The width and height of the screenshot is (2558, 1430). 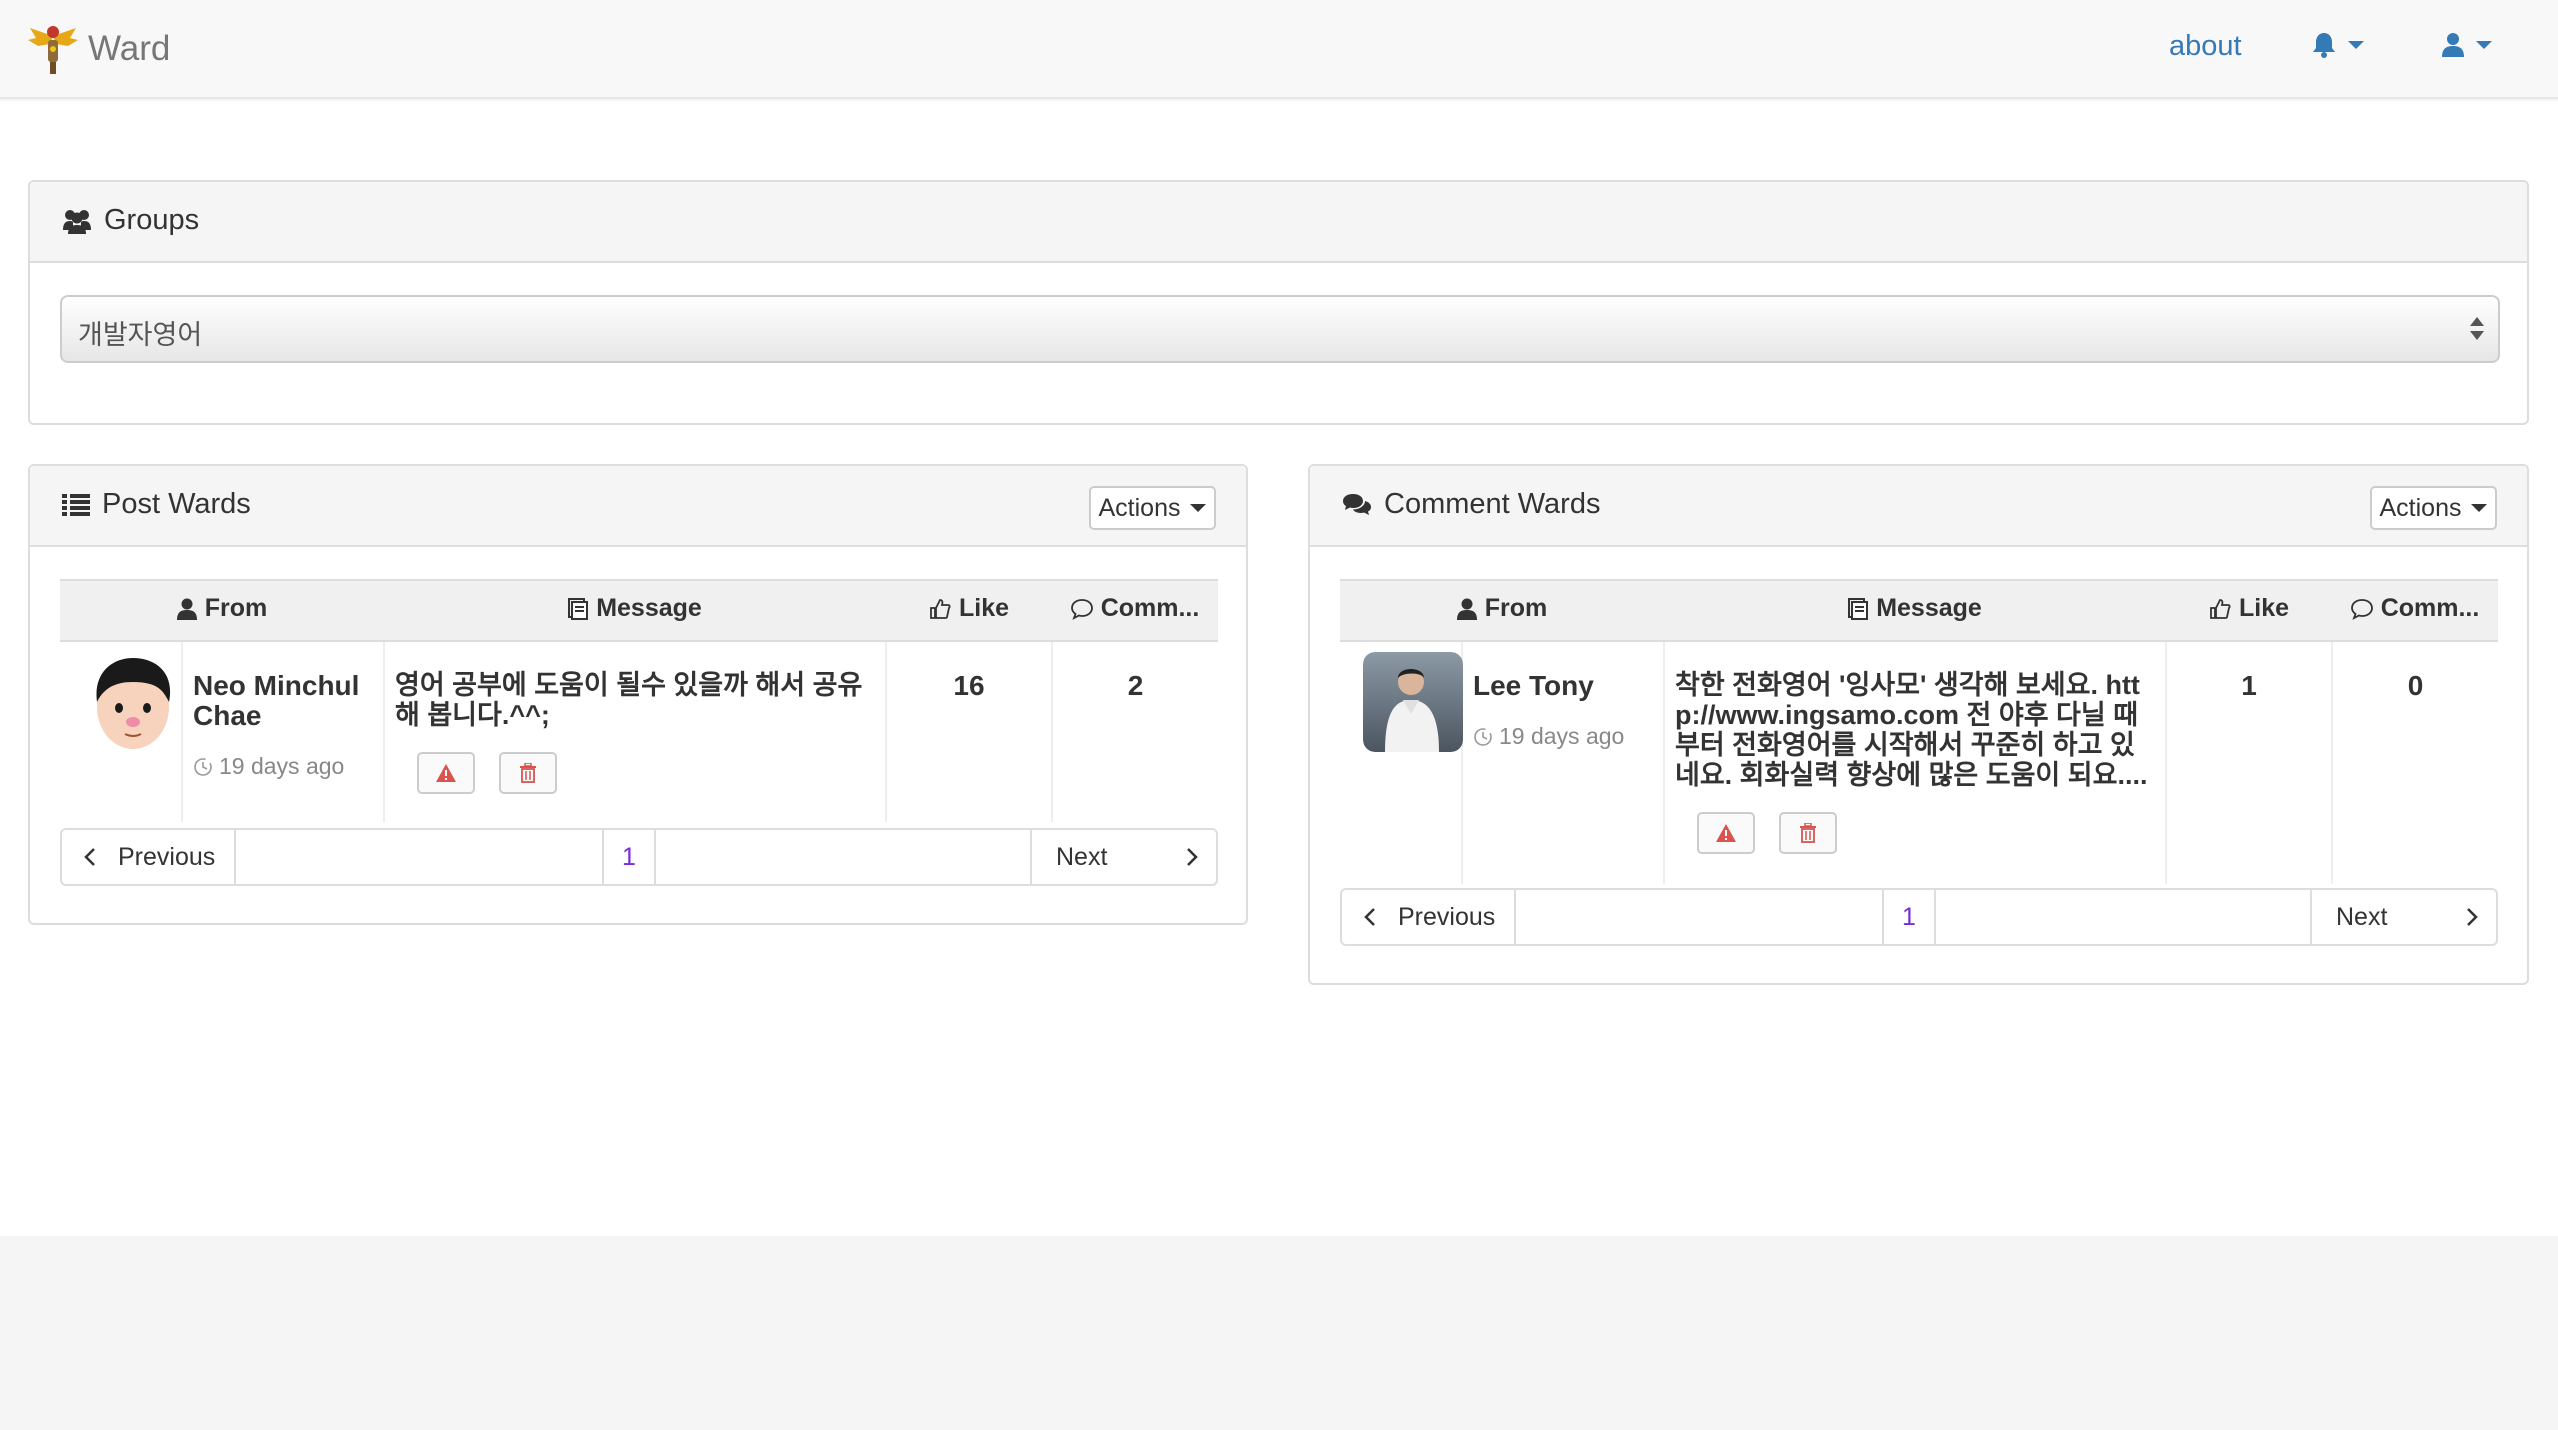 I want to click on chevron-left-icon, so click(x=89, y=857).